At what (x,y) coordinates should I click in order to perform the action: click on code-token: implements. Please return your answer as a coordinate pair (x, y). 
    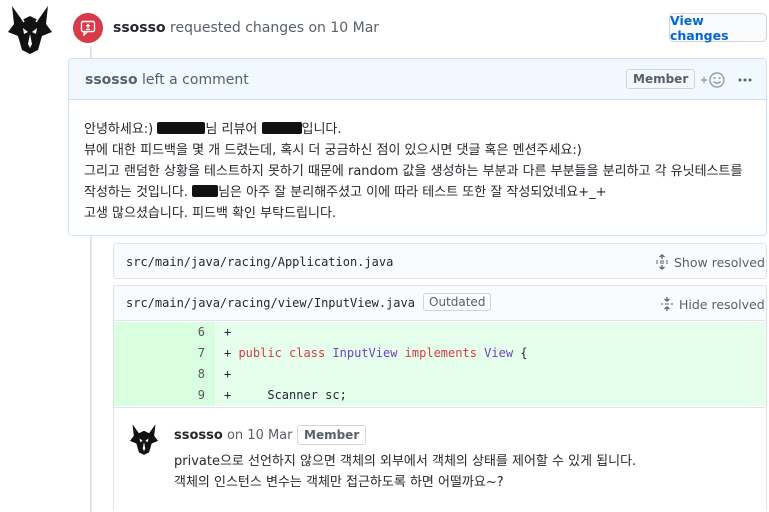
    Looking at the image, I should click on (440, 353).